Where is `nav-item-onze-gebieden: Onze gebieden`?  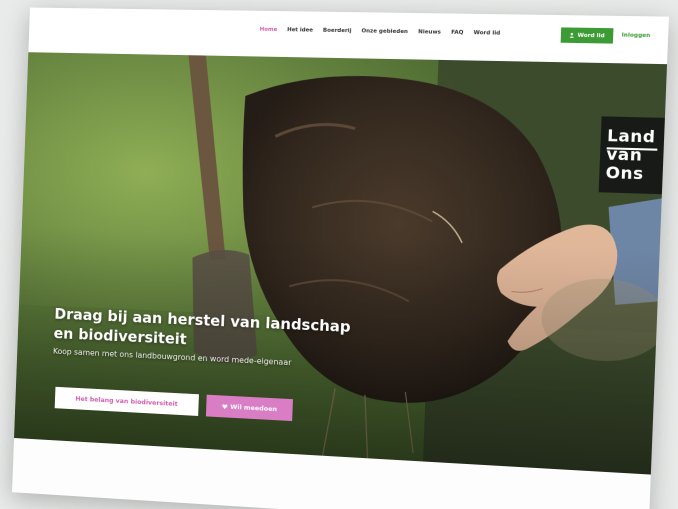 nav-item-onze-gebieden: Onze gebieden is located at coordinates (384, 31).